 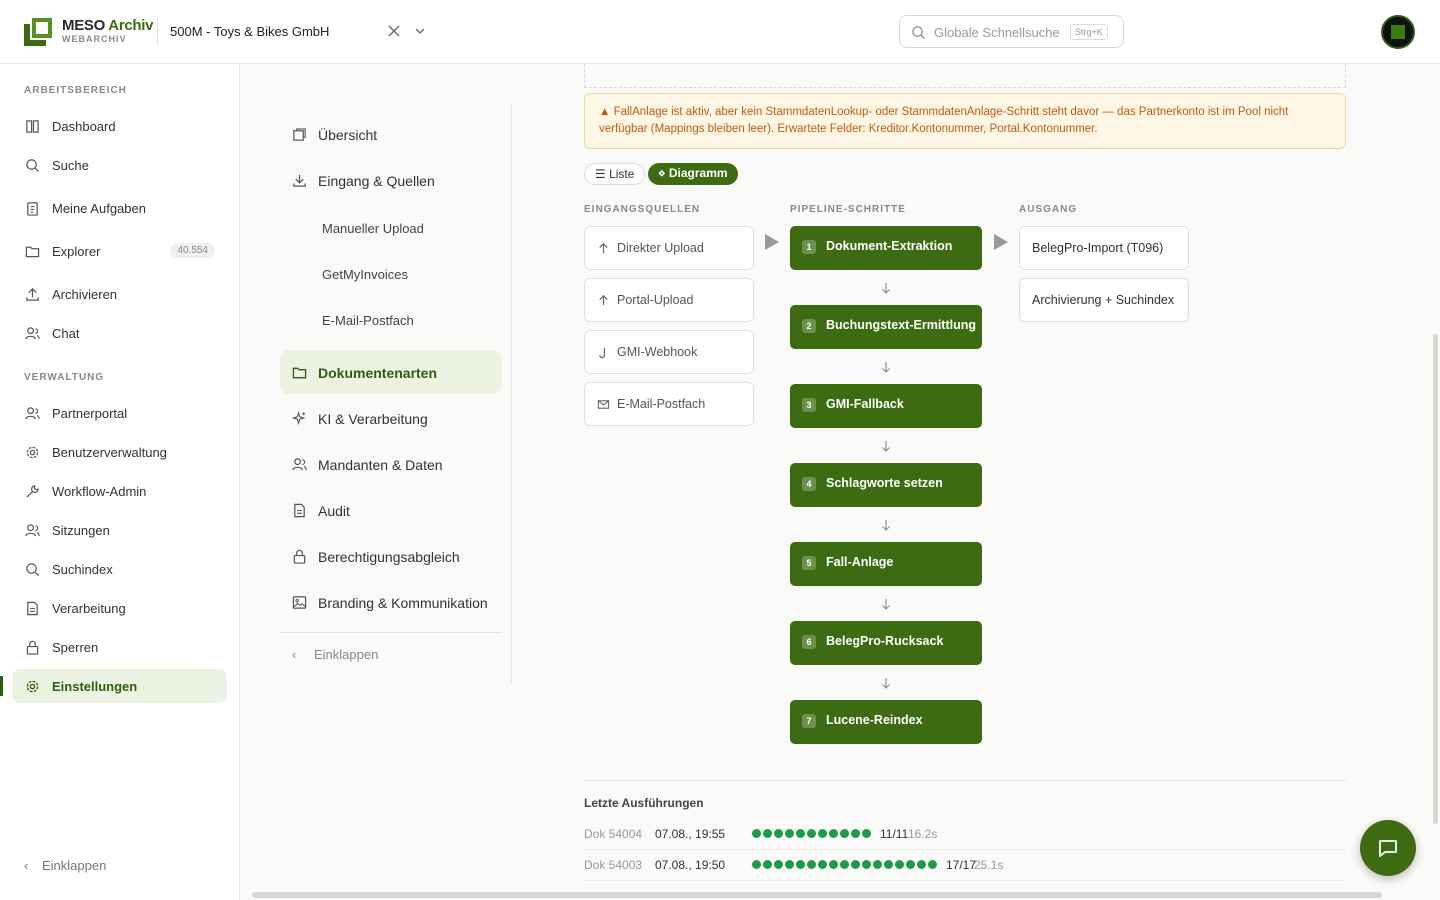 I want to click on lock-icon, so click(x=299, y=556).